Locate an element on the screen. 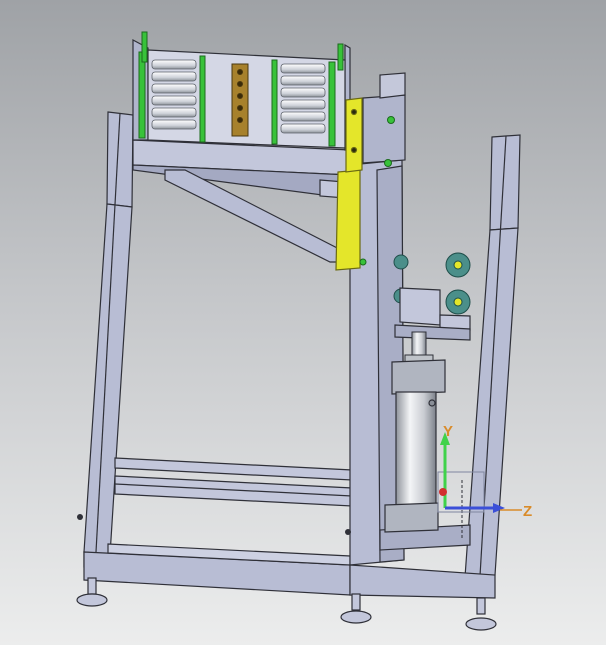  brass-center-bar is located at coordinates (240, 100).